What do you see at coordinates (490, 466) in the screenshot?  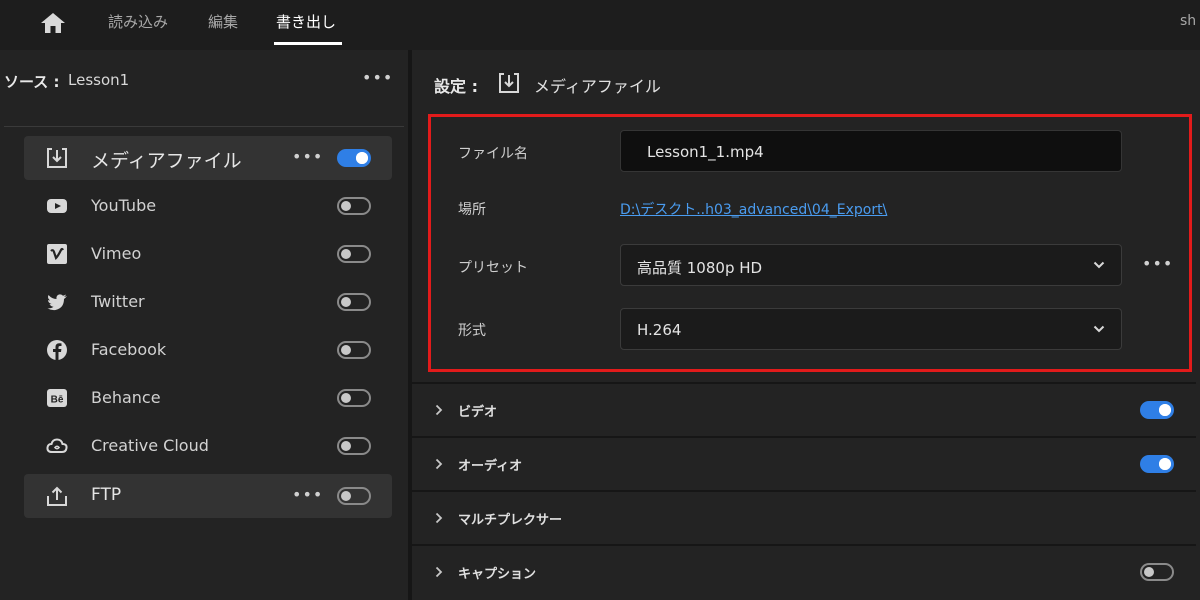 I see `section-label: オーディオ` at bounding box center [490, 466].